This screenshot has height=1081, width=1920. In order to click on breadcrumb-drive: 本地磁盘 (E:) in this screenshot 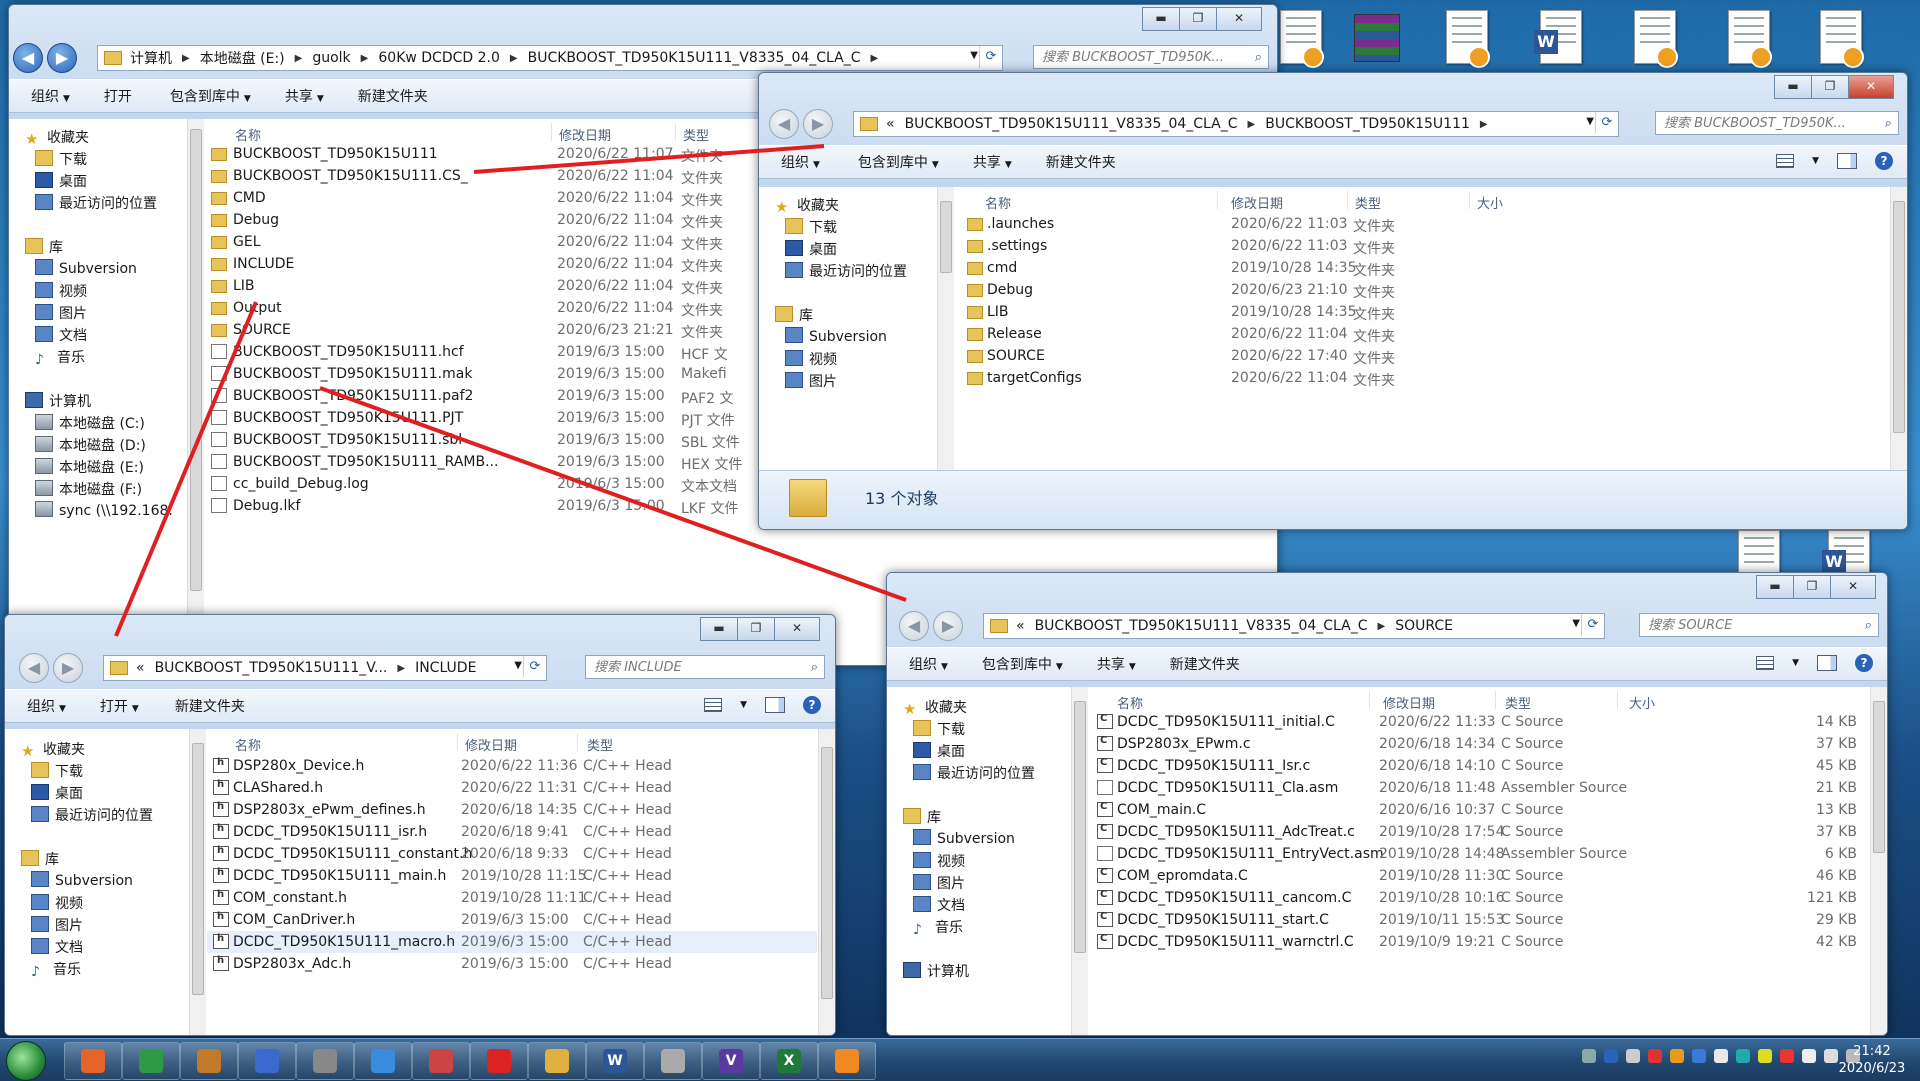, I will do `click(242, 58)`.